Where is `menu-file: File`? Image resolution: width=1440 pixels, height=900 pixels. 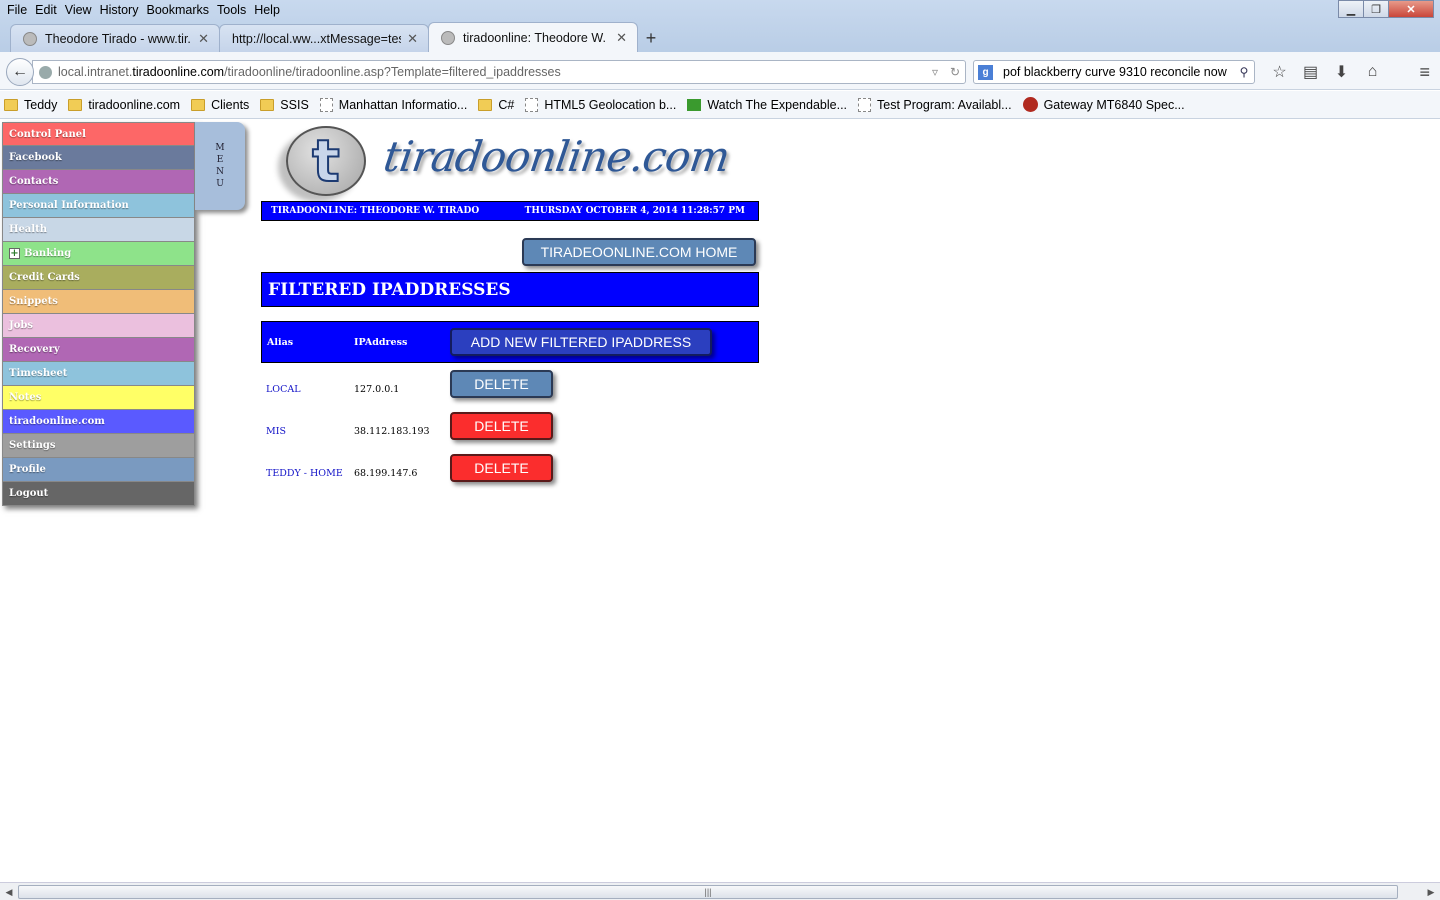
menu-file: File is located at coordinates (17, 10).